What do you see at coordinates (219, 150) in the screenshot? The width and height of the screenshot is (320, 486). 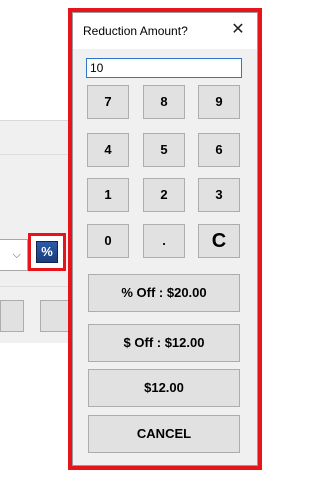 I see `key-6: 6` at bounding box center [219, 150].